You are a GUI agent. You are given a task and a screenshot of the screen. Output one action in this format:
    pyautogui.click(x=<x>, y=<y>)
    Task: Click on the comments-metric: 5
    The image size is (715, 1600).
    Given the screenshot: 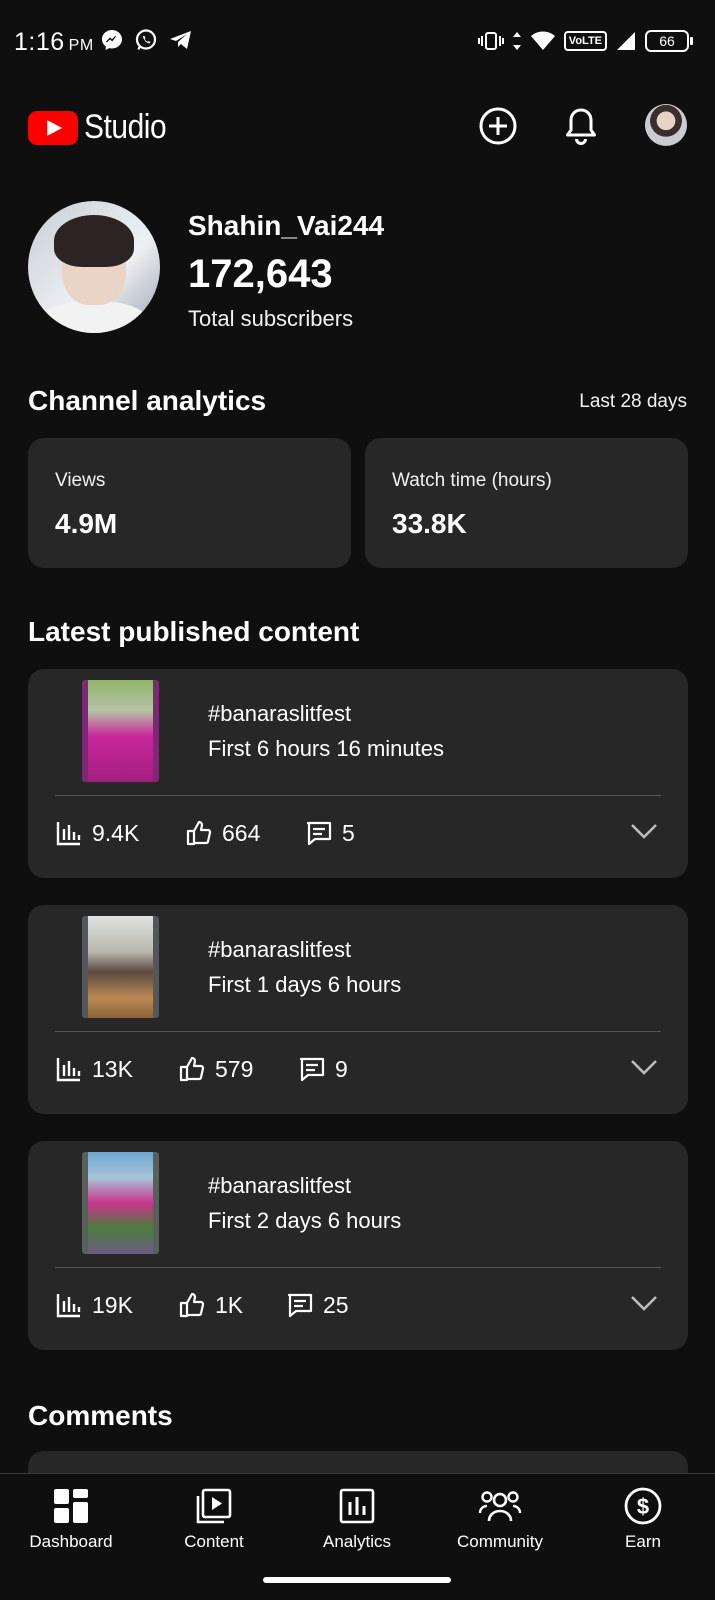 What is the action you would take?
    pyautogui.click(x=330, y=833)
    